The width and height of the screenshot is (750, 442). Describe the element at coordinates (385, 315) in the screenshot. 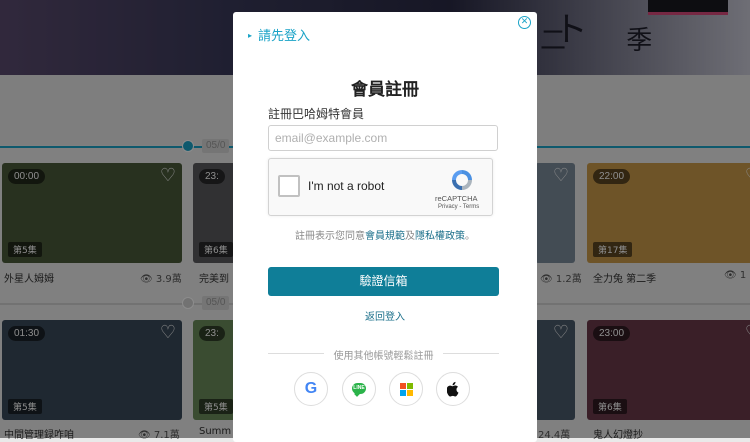

I see `return-login-link: 返回登入` at that location.